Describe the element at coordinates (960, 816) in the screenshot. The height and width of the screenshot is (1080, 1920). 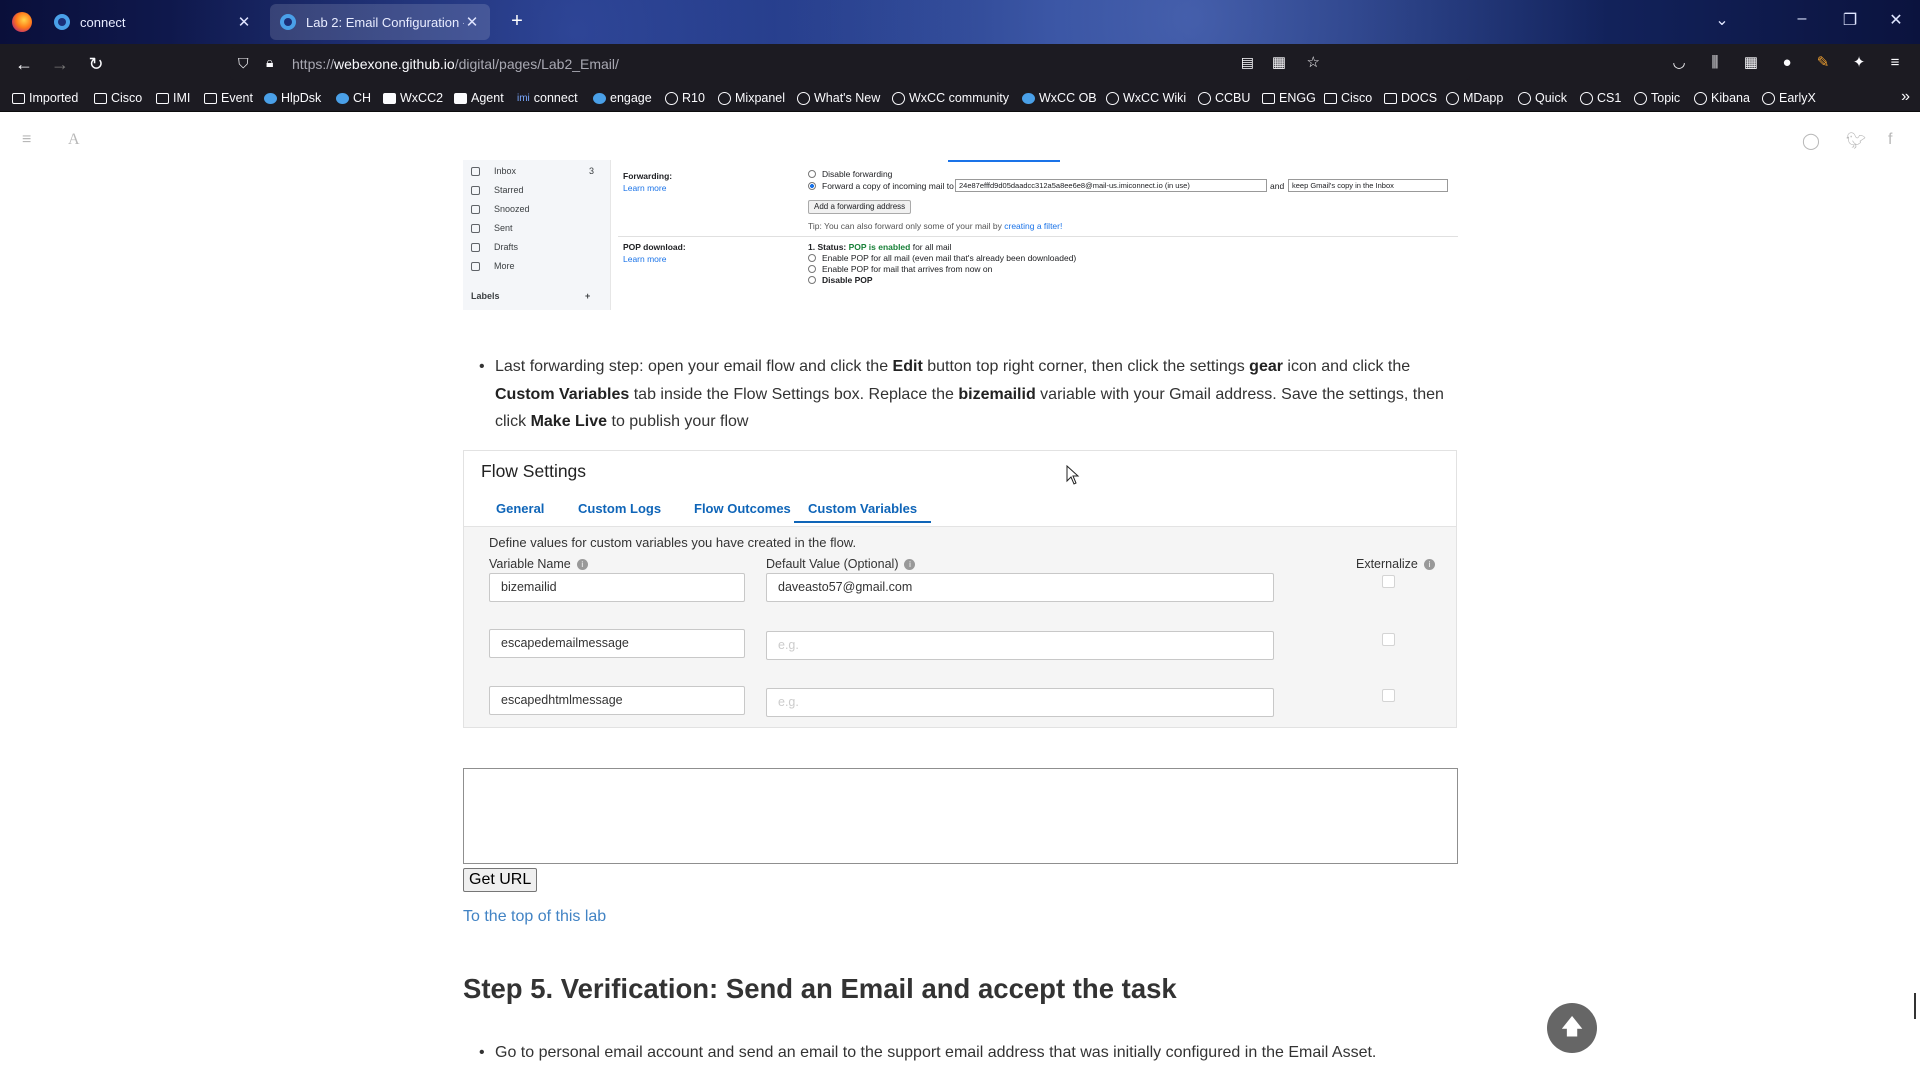
I see `url-output-textarea` at that location.